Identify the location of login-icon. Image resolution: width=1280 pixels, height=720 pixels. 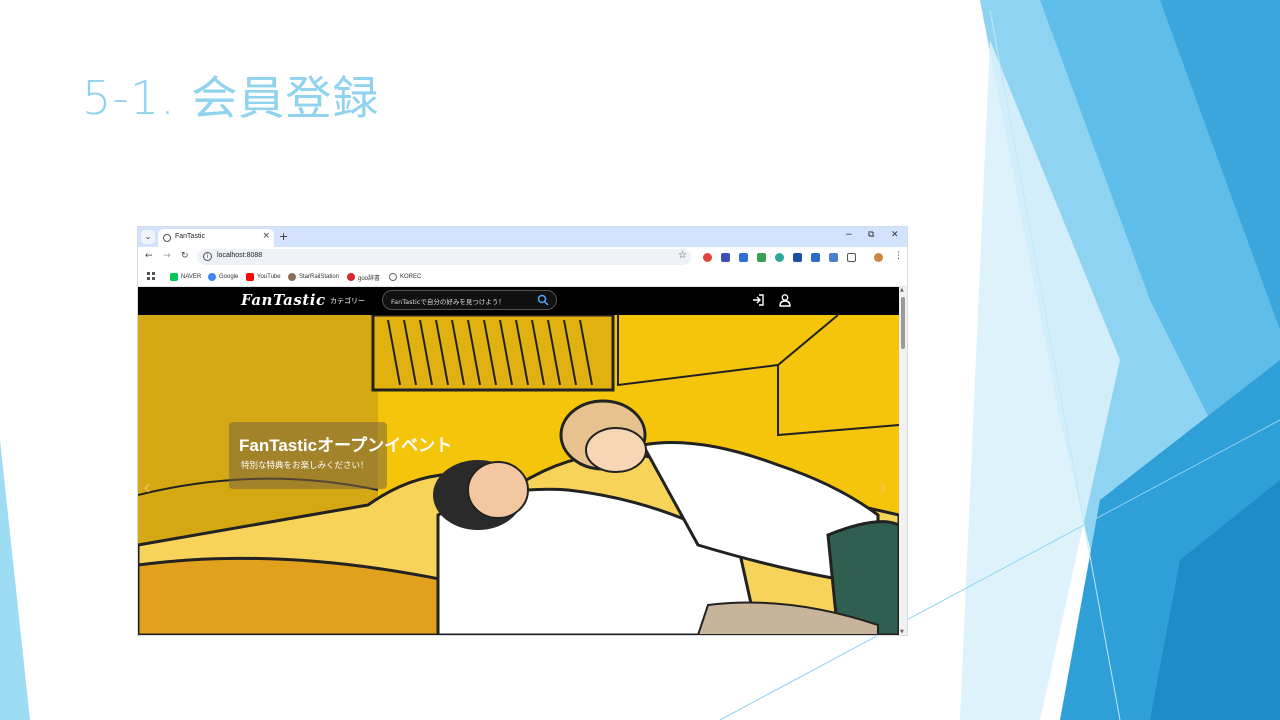
(758, 300).